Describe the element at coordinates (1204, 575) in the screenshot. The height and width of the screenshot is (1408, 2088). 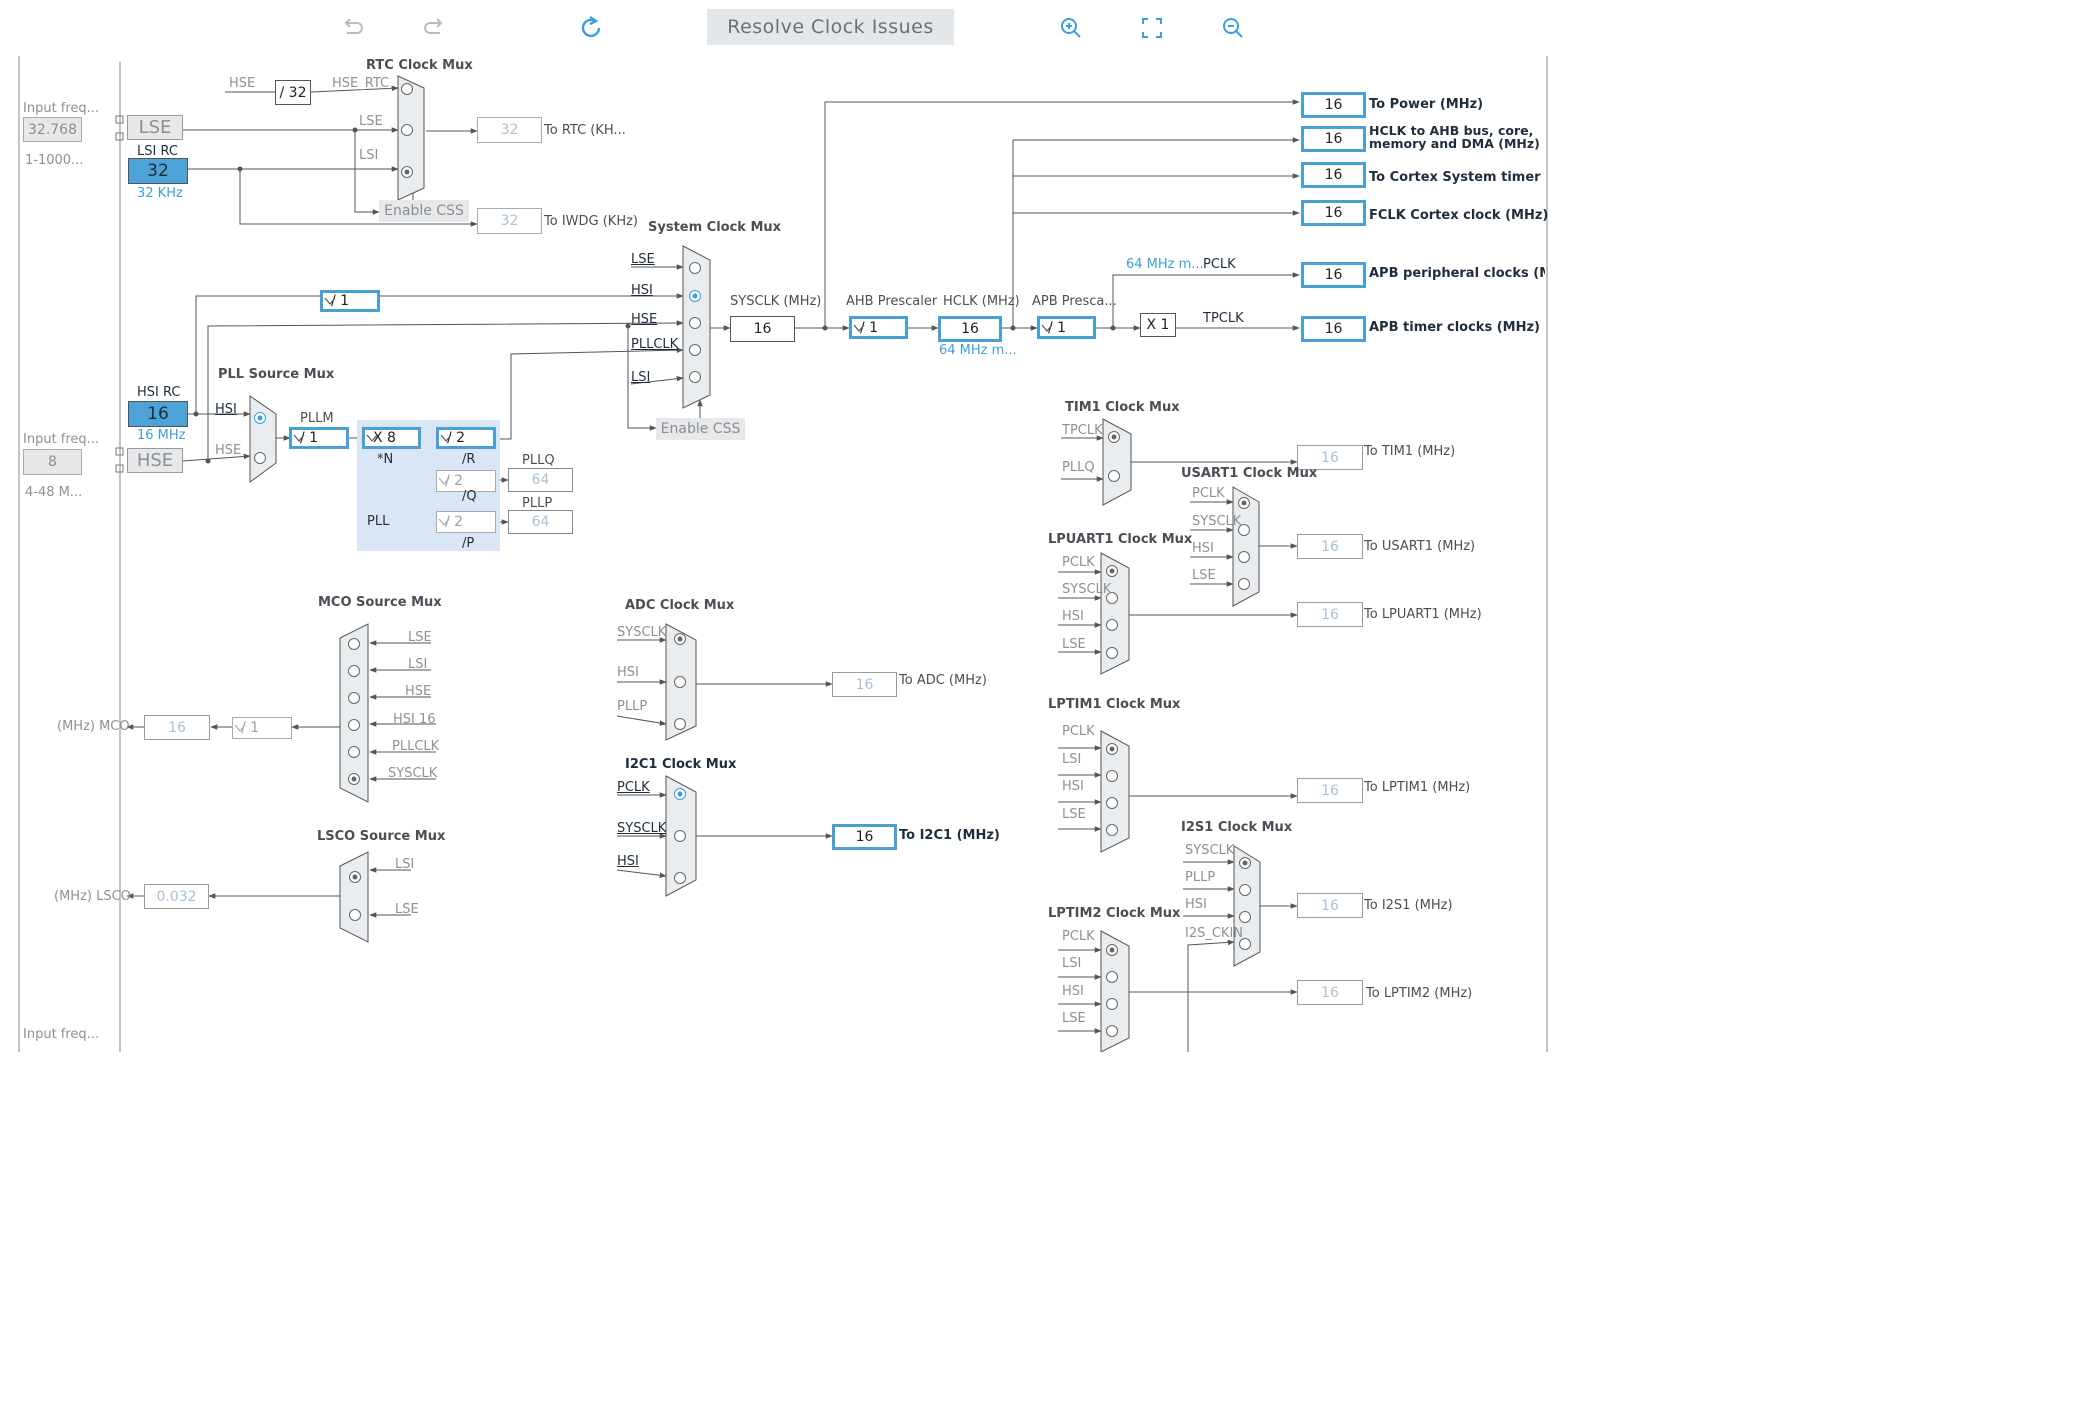
I see `usart-lse-label: LSE` at that location.